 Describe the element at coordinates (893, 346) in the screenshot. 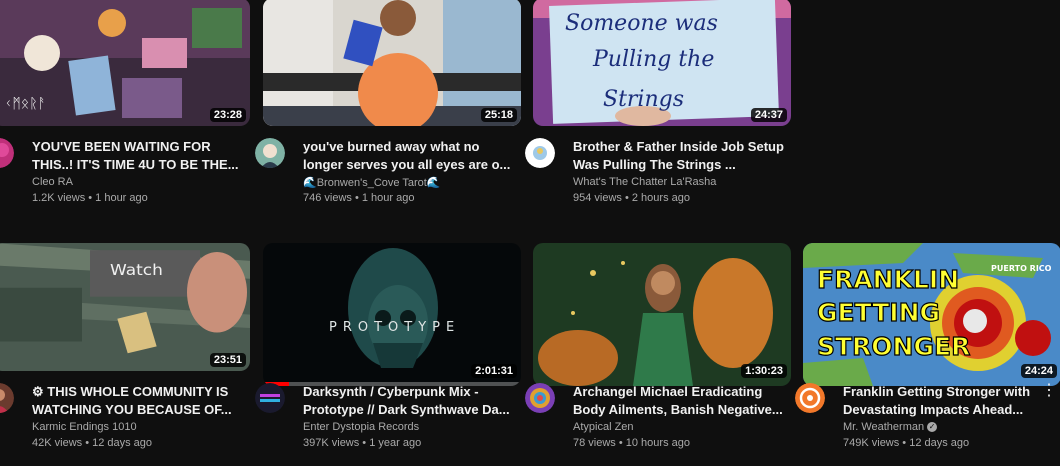

I see `thumbnail-text-line: STRONGER` at that location.